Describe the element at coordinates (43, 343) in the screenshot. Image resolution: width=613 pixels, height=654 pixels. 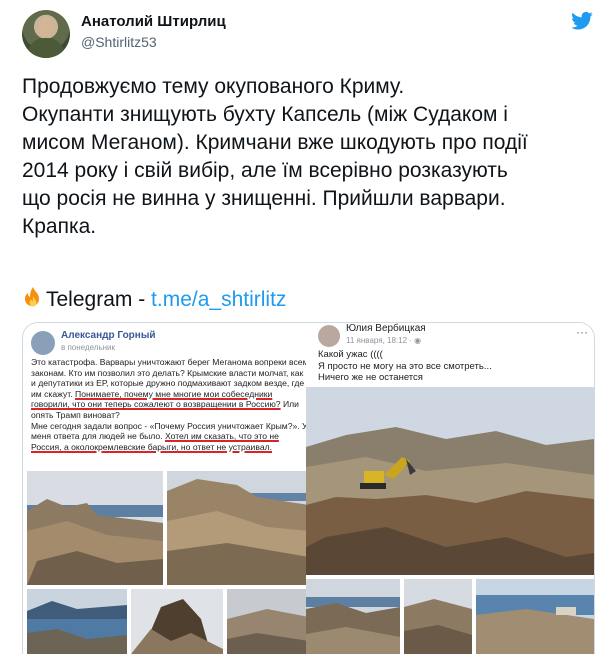
I see `left-post-avatar` at that location.